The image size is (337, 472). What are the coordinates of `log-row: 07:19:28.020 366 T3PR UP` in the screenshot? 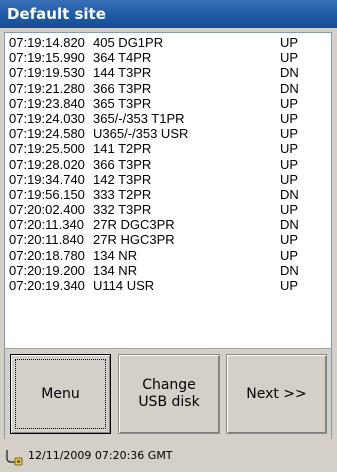 It's located at (168, 164).